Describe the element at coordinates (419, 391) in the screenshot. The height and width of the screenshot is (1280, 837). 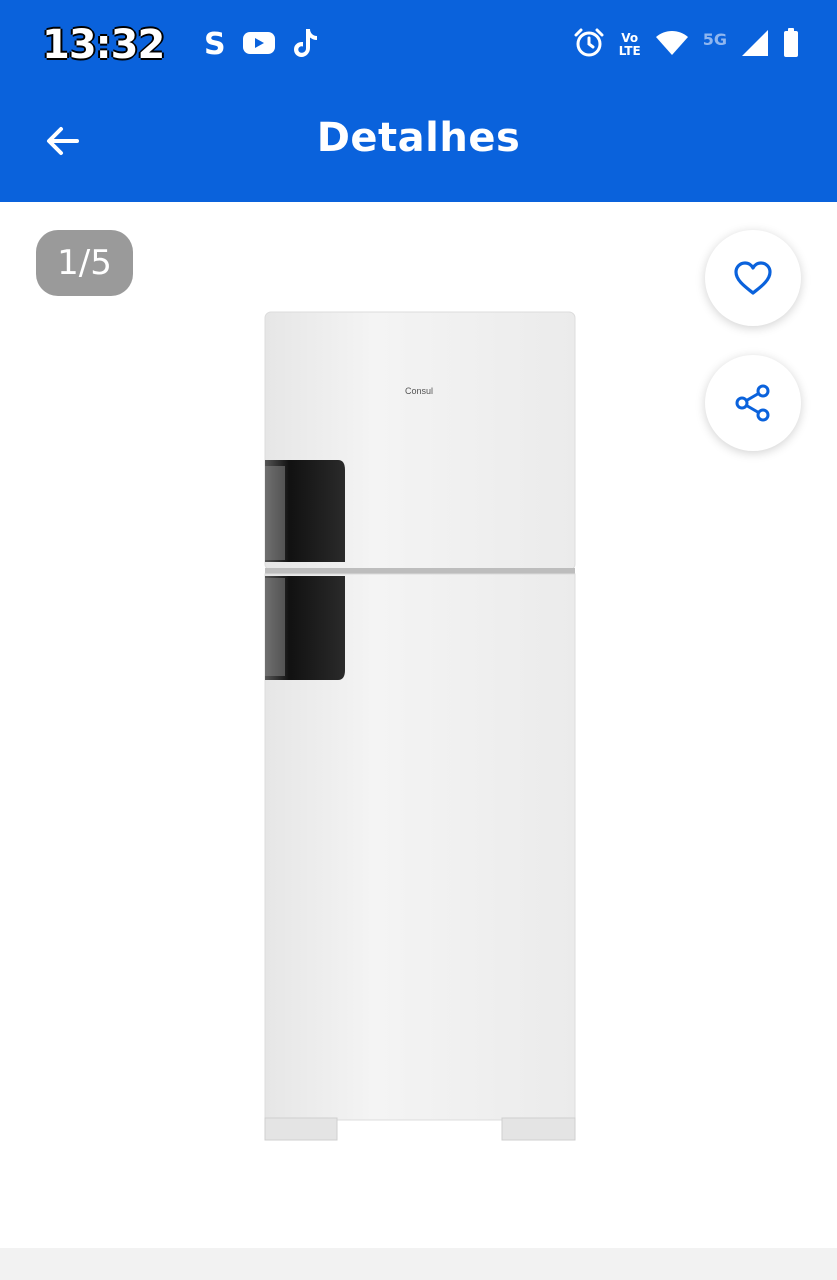
I see `brand-logo: Consul` at that location.